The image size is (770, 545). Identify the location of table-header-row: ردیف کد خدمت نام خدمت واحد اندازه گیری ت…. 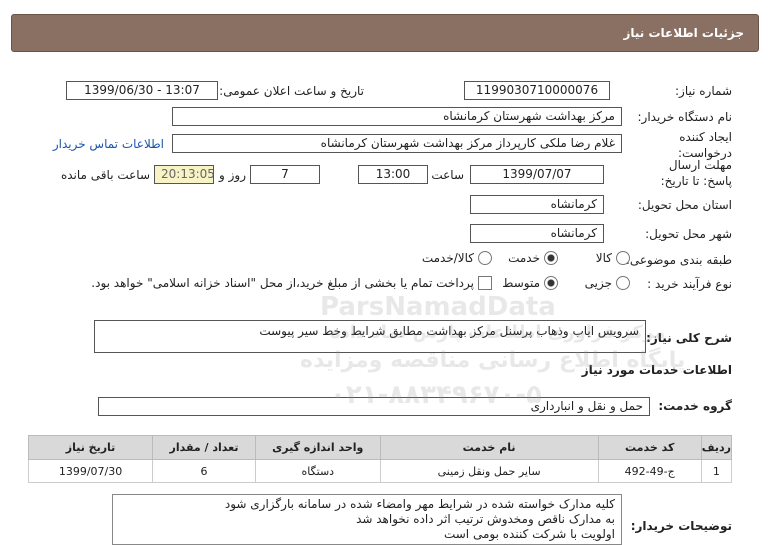
(380, 447).